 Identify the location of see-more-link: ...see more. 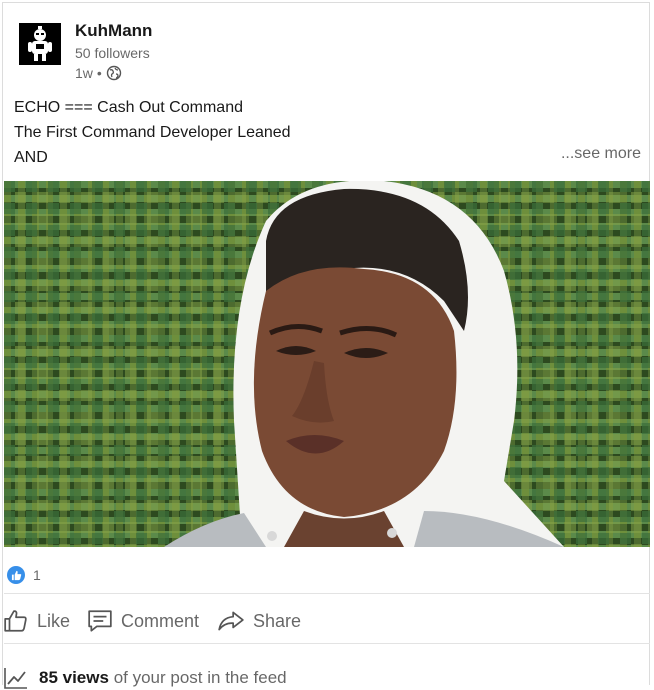
(601, 154).